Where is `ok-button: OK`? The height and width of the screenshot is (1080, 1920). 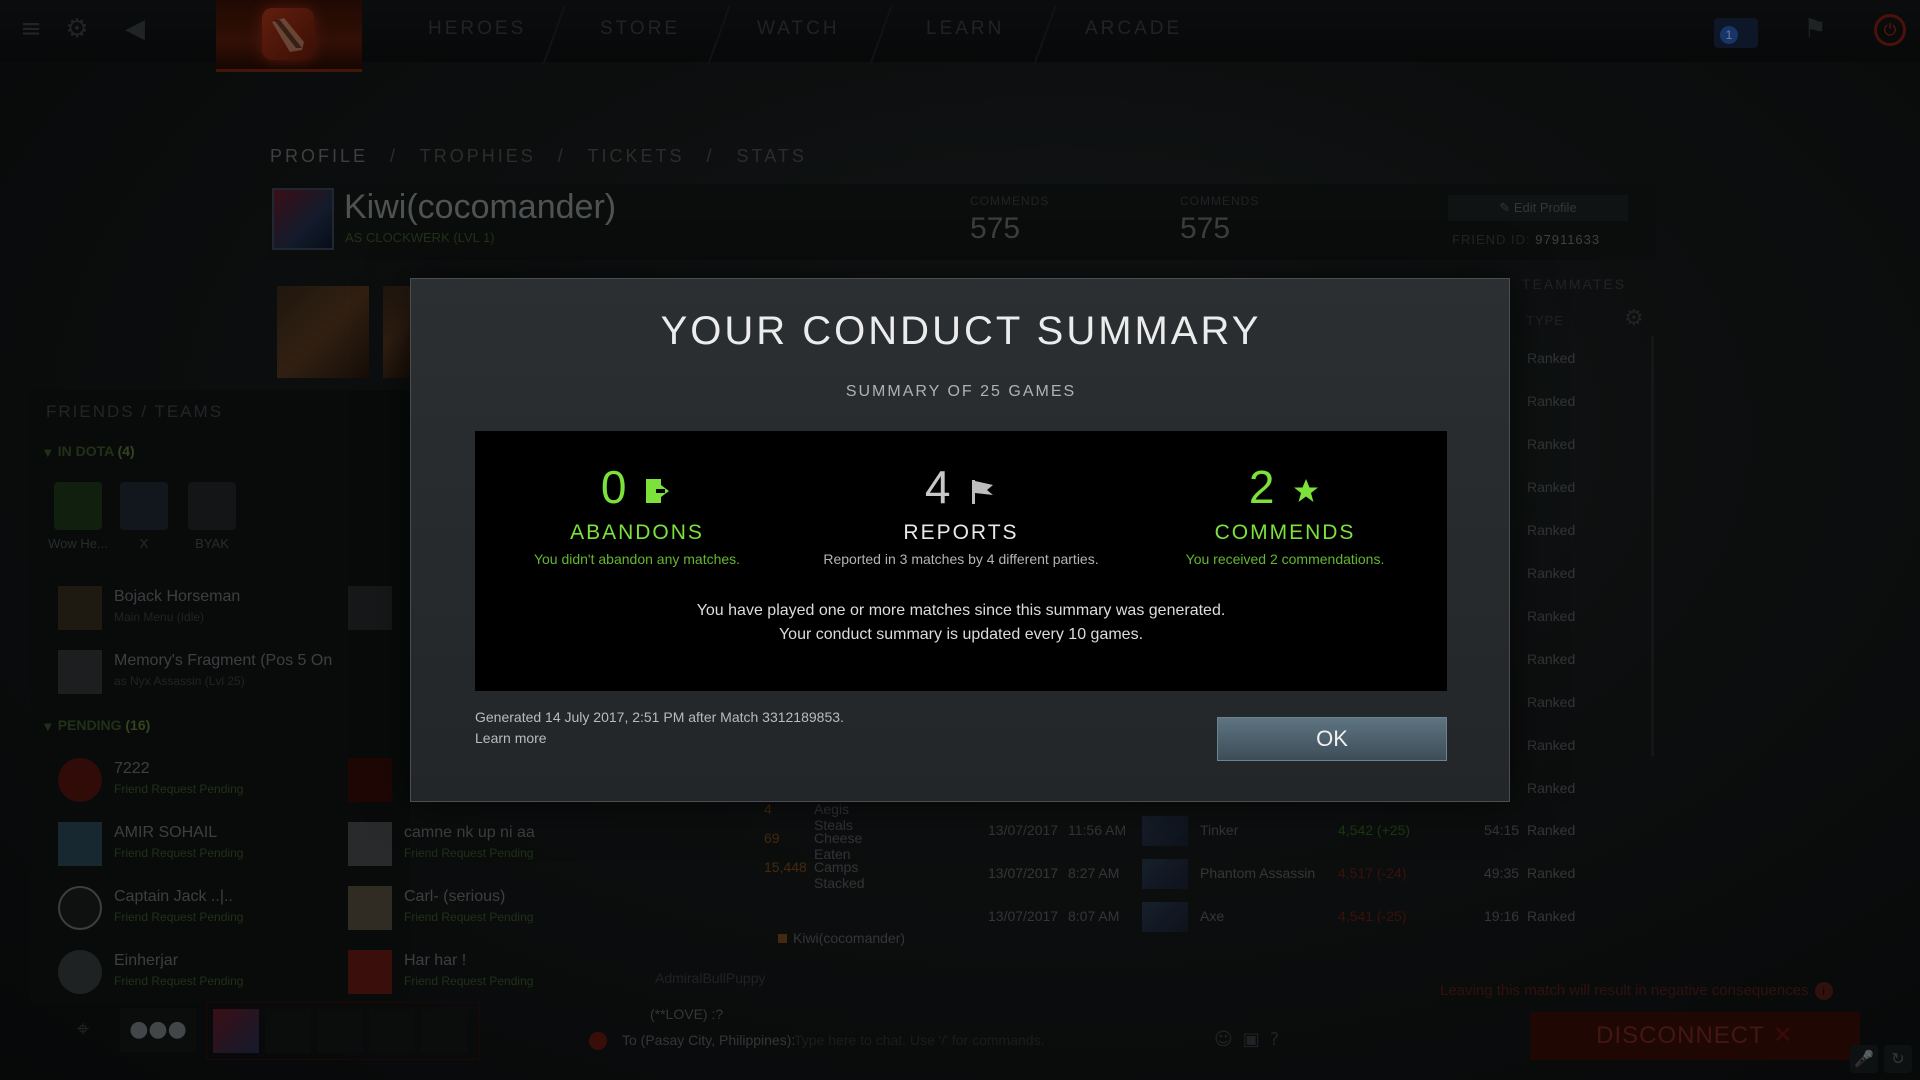 ok-button: OK is located at coordinates (1332, 739).